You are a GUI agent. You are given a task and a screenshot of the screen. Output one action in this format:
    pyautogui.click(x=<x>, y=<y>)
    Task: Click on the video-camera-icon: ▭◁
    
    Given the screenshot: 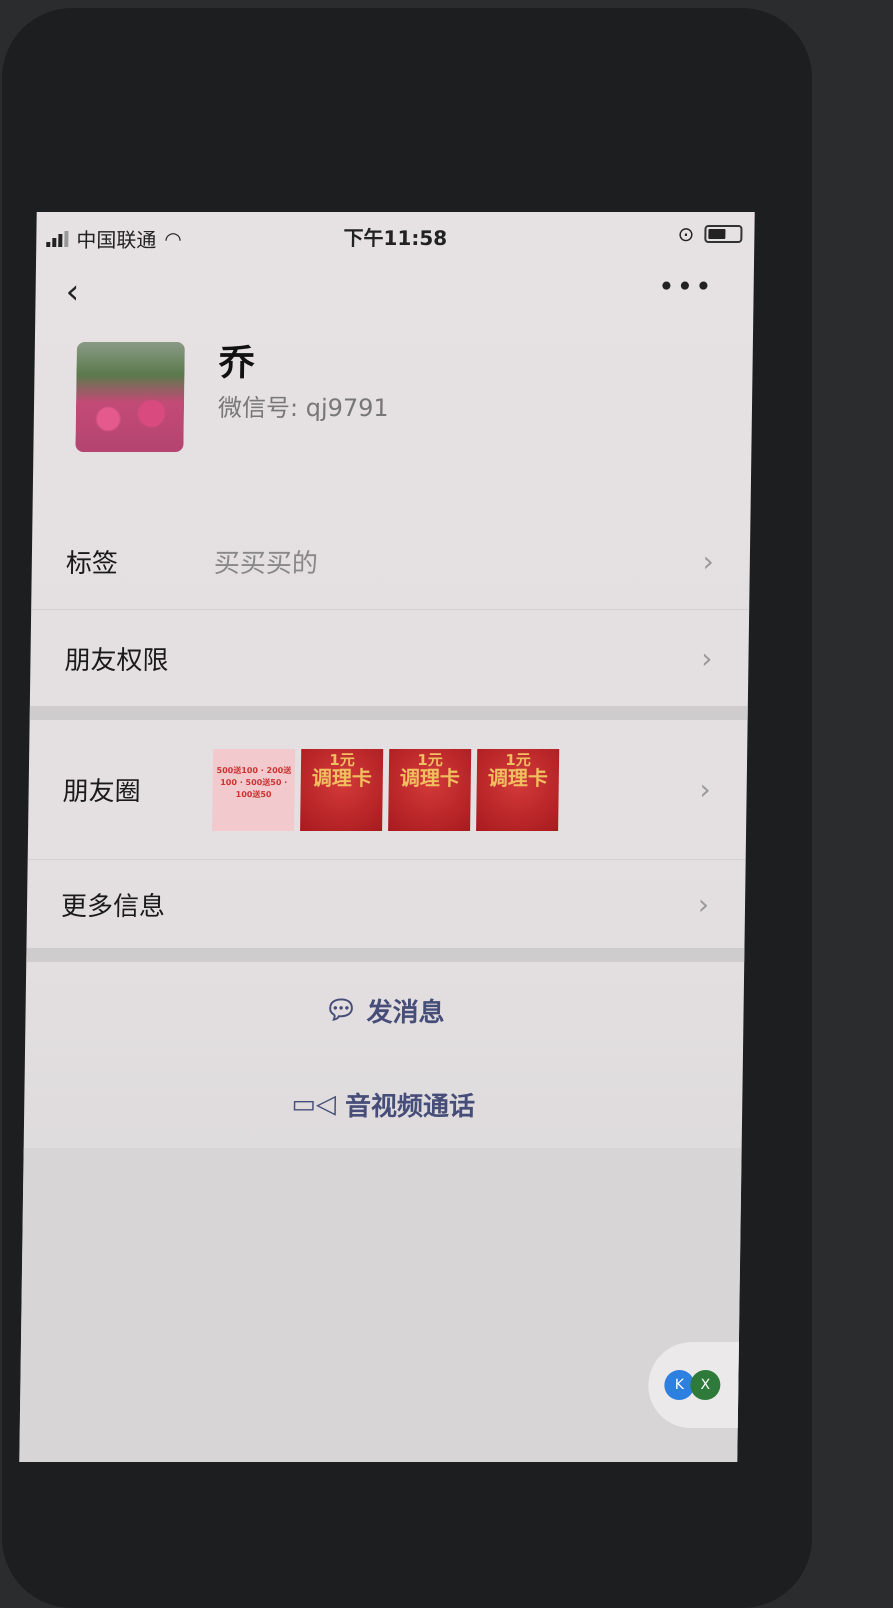 What is the action you would take?
    pyautogui.click(x=314, y=1104)
    